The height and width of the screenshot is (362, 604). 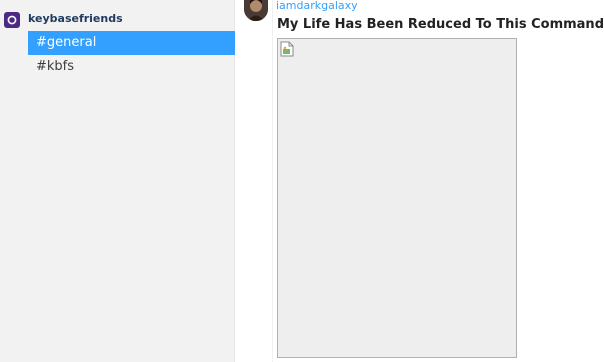 I want to click on broken-image-icon, so click(x=287, y=49).